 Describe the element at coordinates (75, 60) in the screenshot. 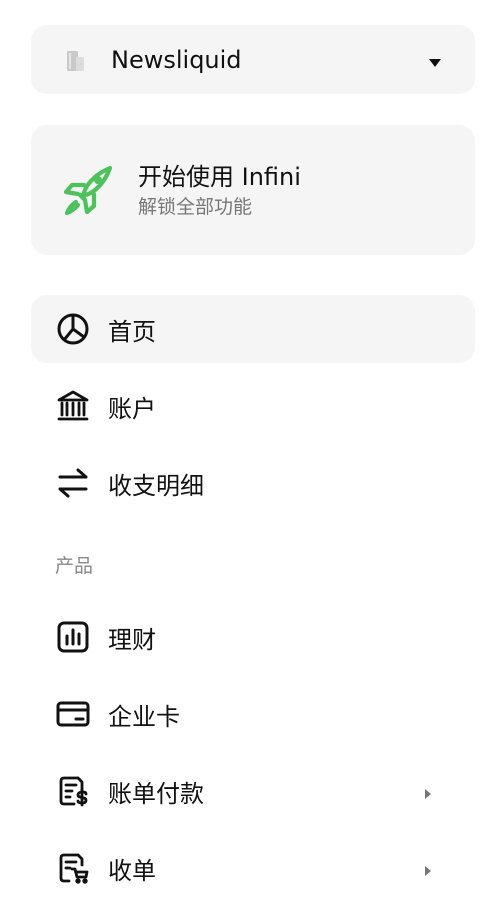

I see `building-icon` at that location.